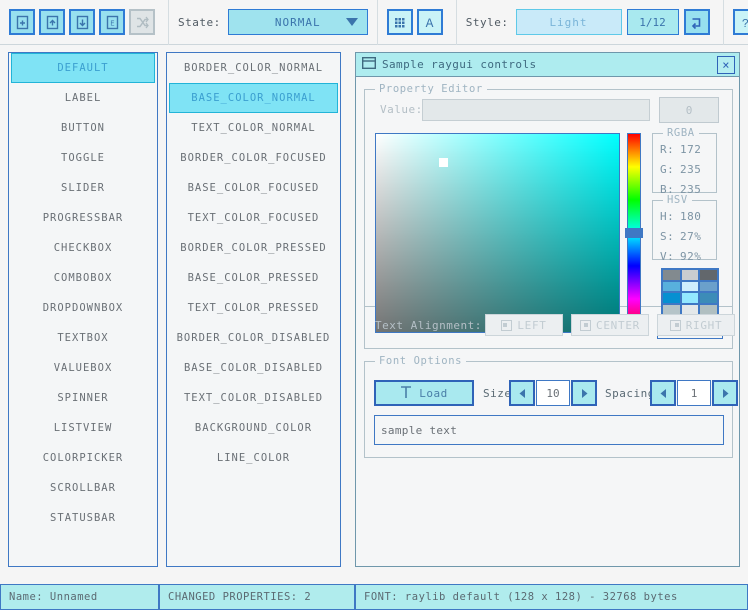 The image size is (748, 610). What do you see at coordinates (532, 325) in the screenshot?
I see `align-button-label: LEFT` at bounding box center [532, 325].